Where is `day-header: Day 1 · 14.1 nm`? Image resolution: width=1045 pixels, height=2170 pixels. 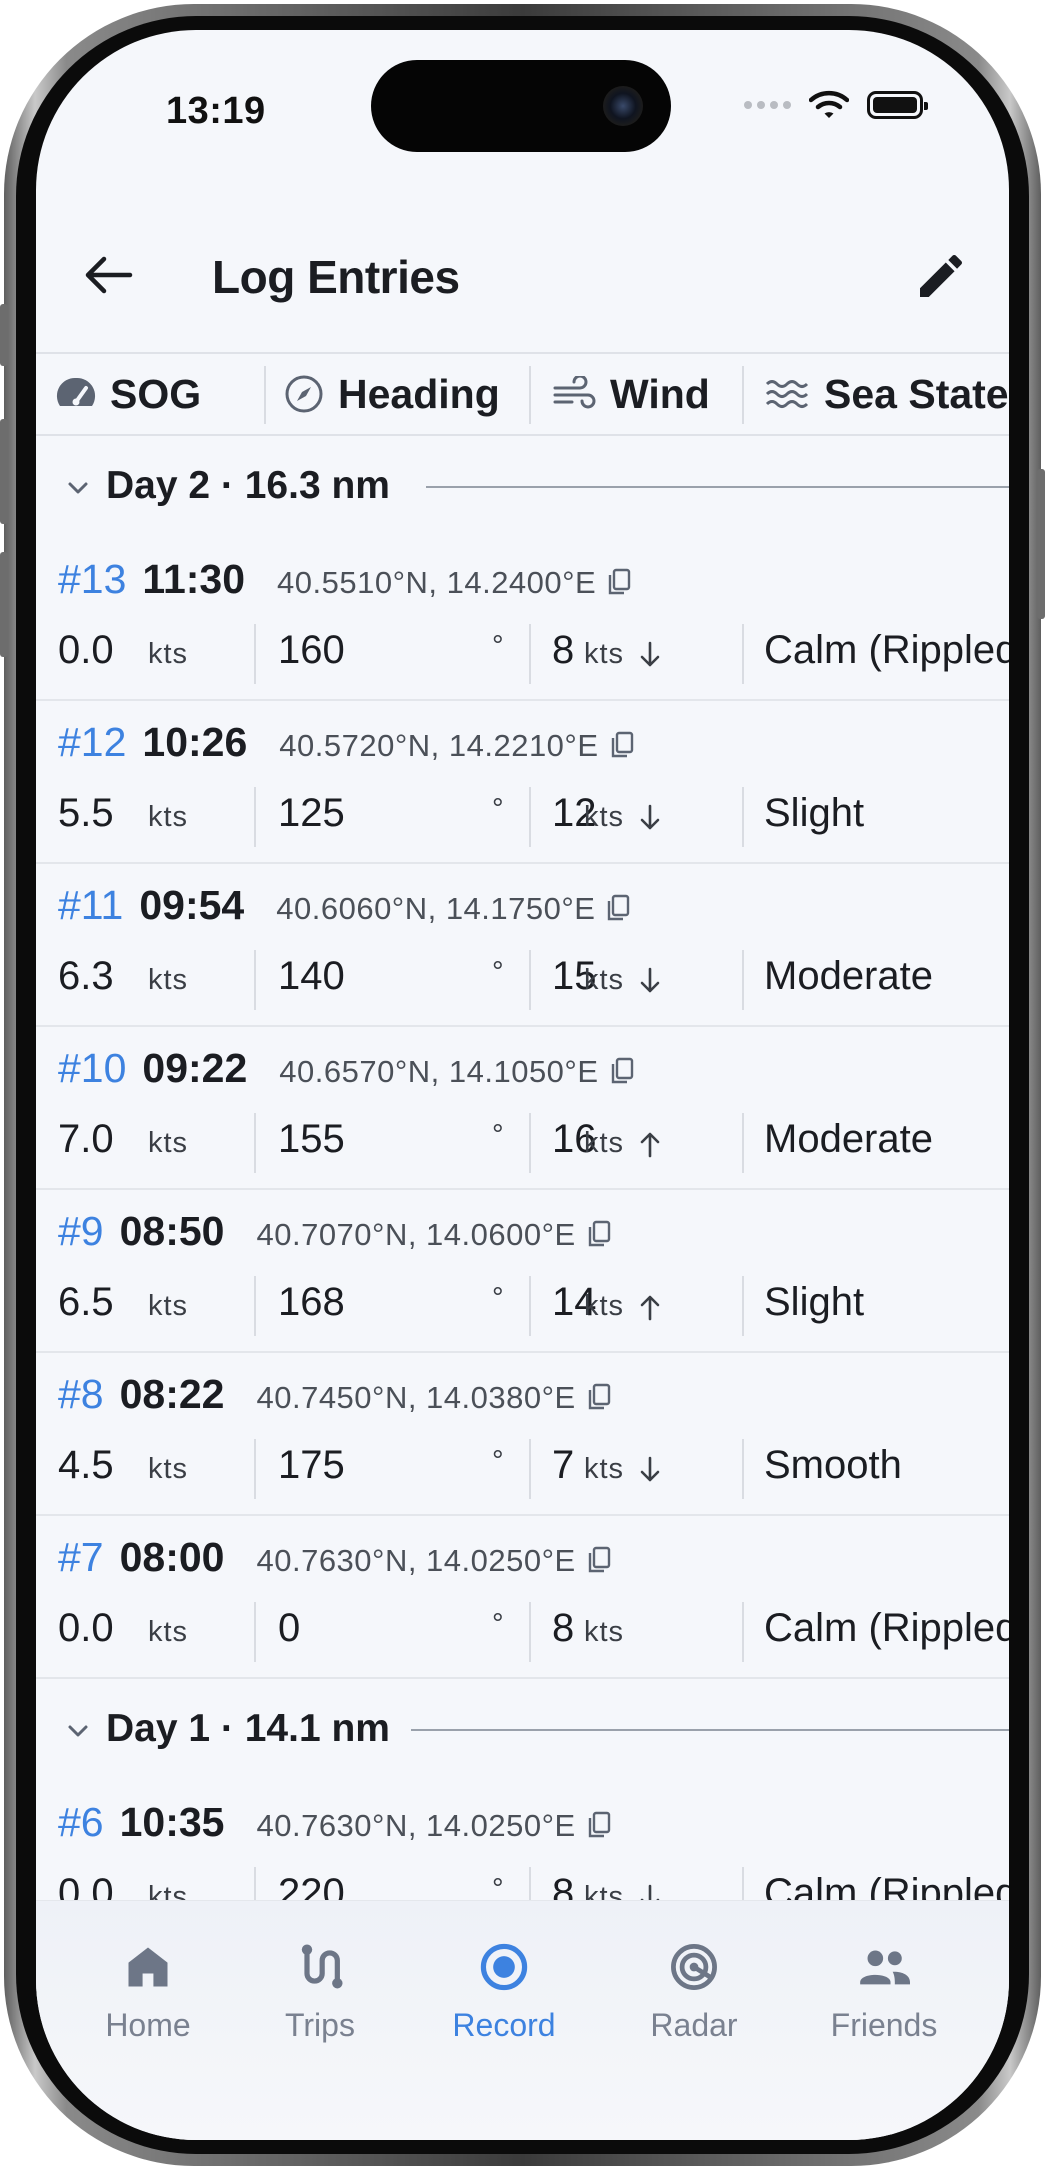
day-header: Day 1 · 14.1 nm is located at coordinates (522, 1730).